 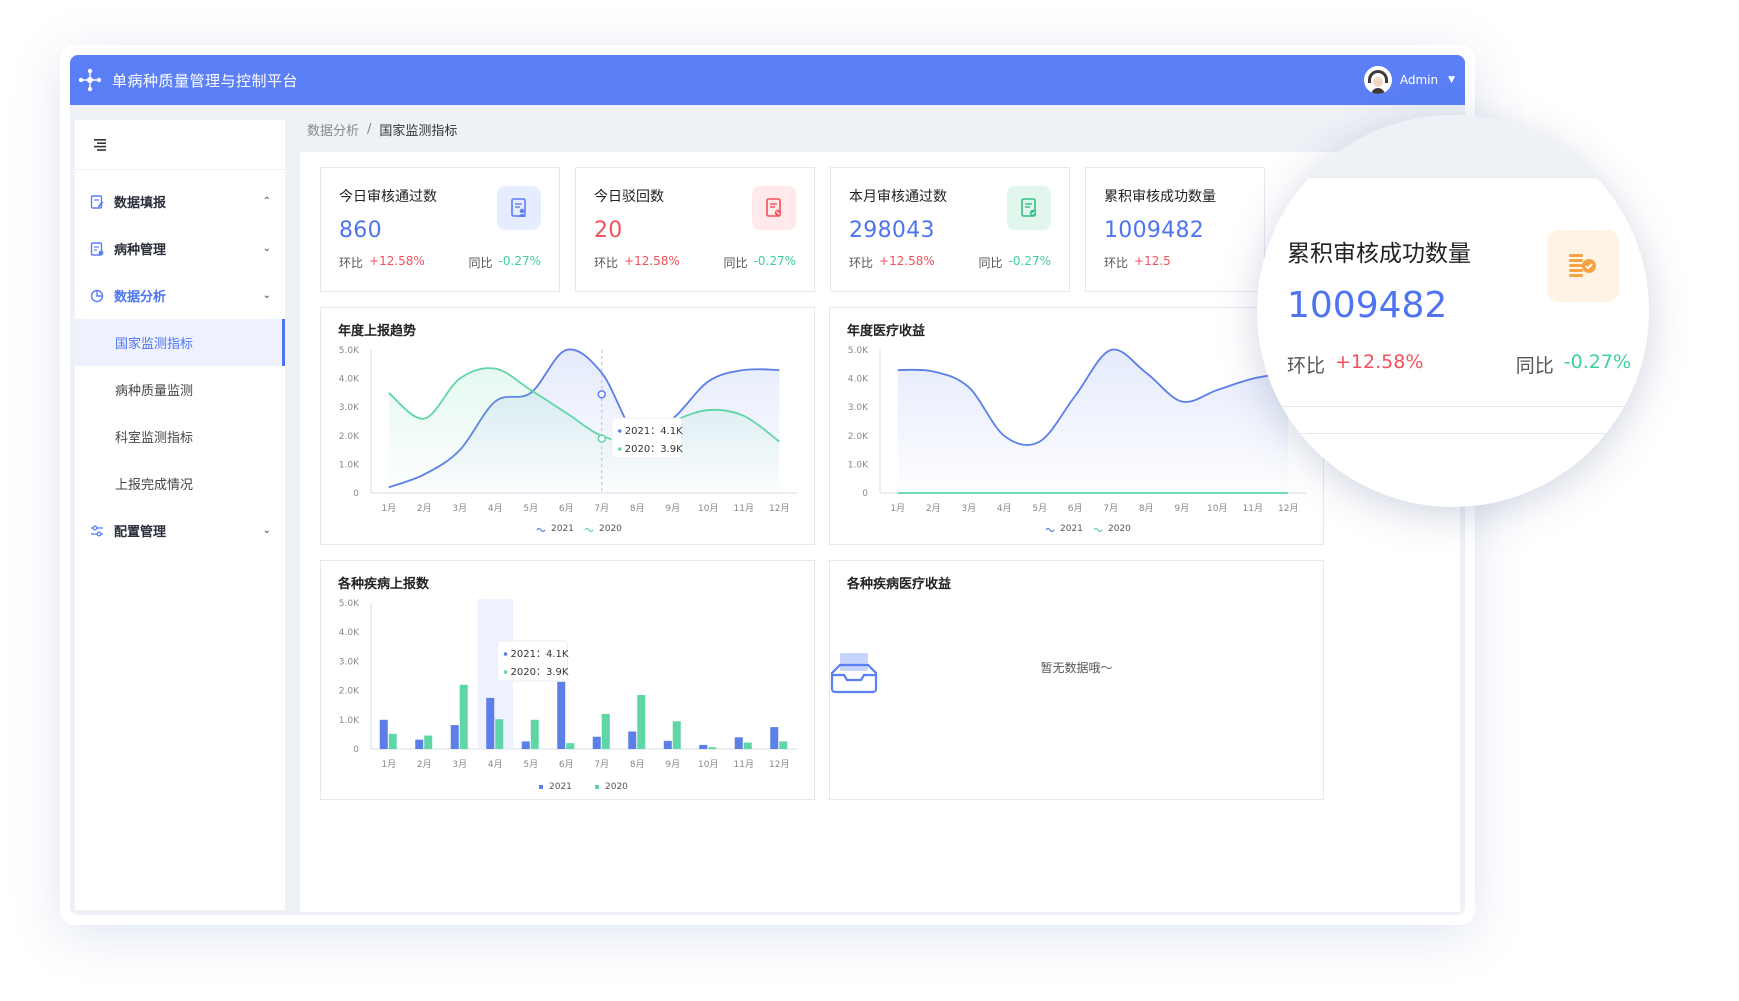 What do you see at coordinates (1583, 266) in the screenshot?
I see `coins-check-icon` at bounding box center [1583, 266].